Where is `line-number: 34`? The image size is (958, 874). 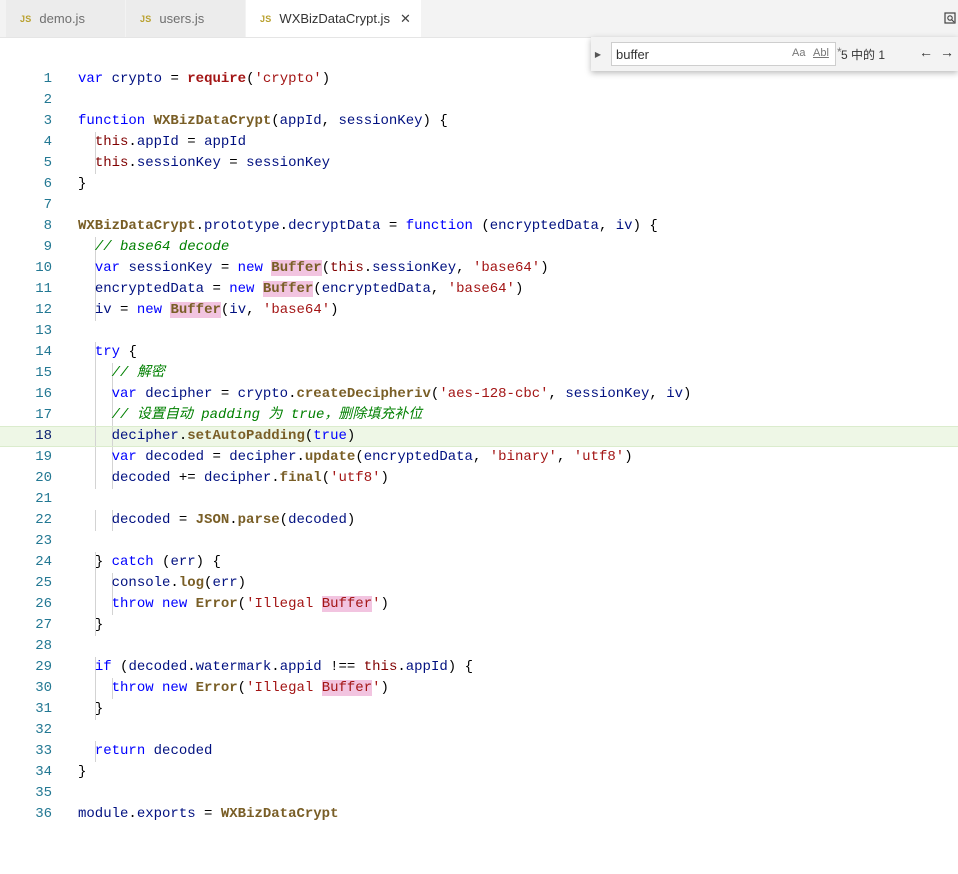
line-number: 34 is located at coordinates (43, 772).